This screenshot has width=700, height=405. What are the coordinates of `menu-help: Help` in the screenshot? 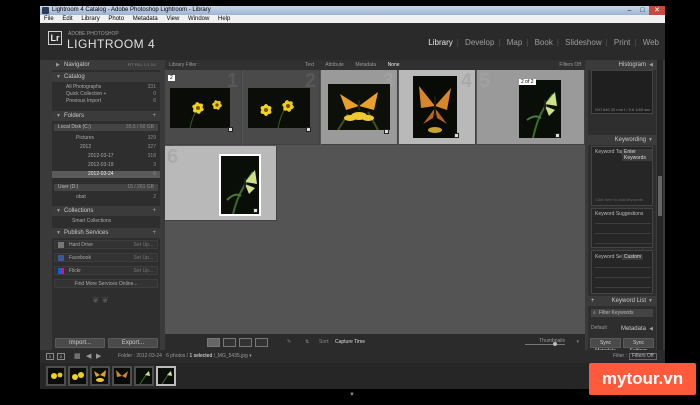 It's located at (224, 19).